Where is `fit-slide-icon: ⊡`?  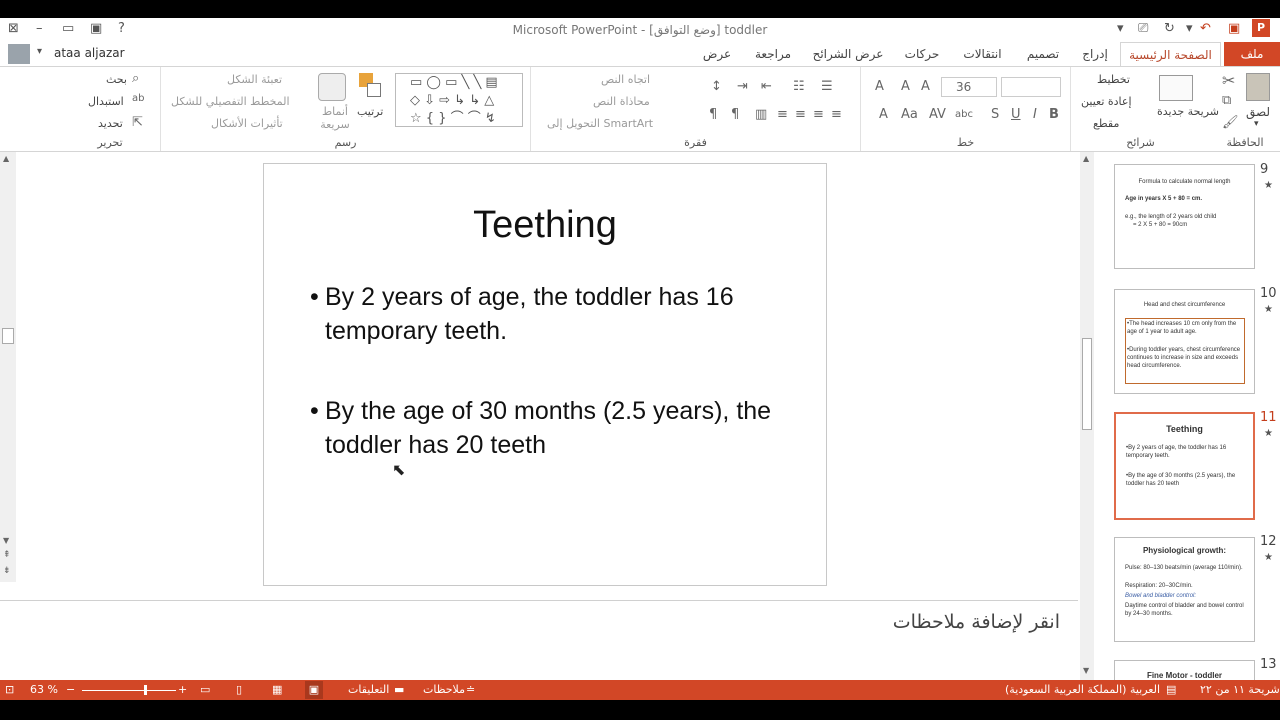 fit-slide-icon: ⊡ is located at coordinates (9, 689).